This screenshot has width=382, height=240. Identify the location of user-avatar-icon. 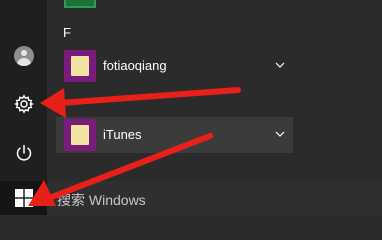
(23, 56).